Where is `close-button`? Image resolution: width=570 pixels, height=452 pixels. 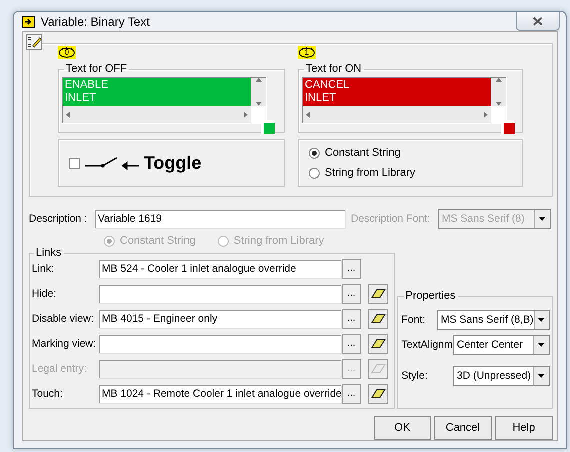
close-button is located at coordinates (538, 21).